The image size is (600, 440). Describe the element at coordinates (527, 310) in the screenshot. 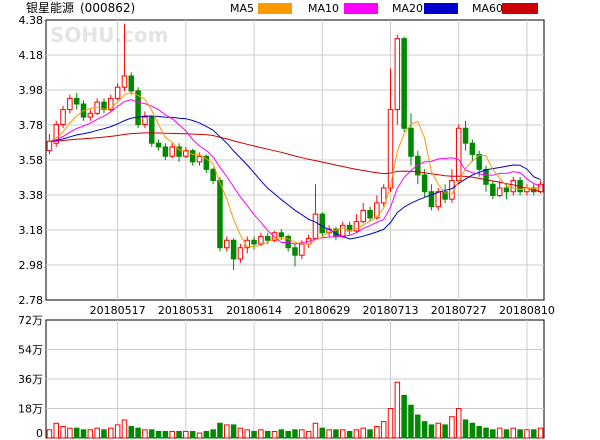

I see `date-tick-label: 20180810` at that location.